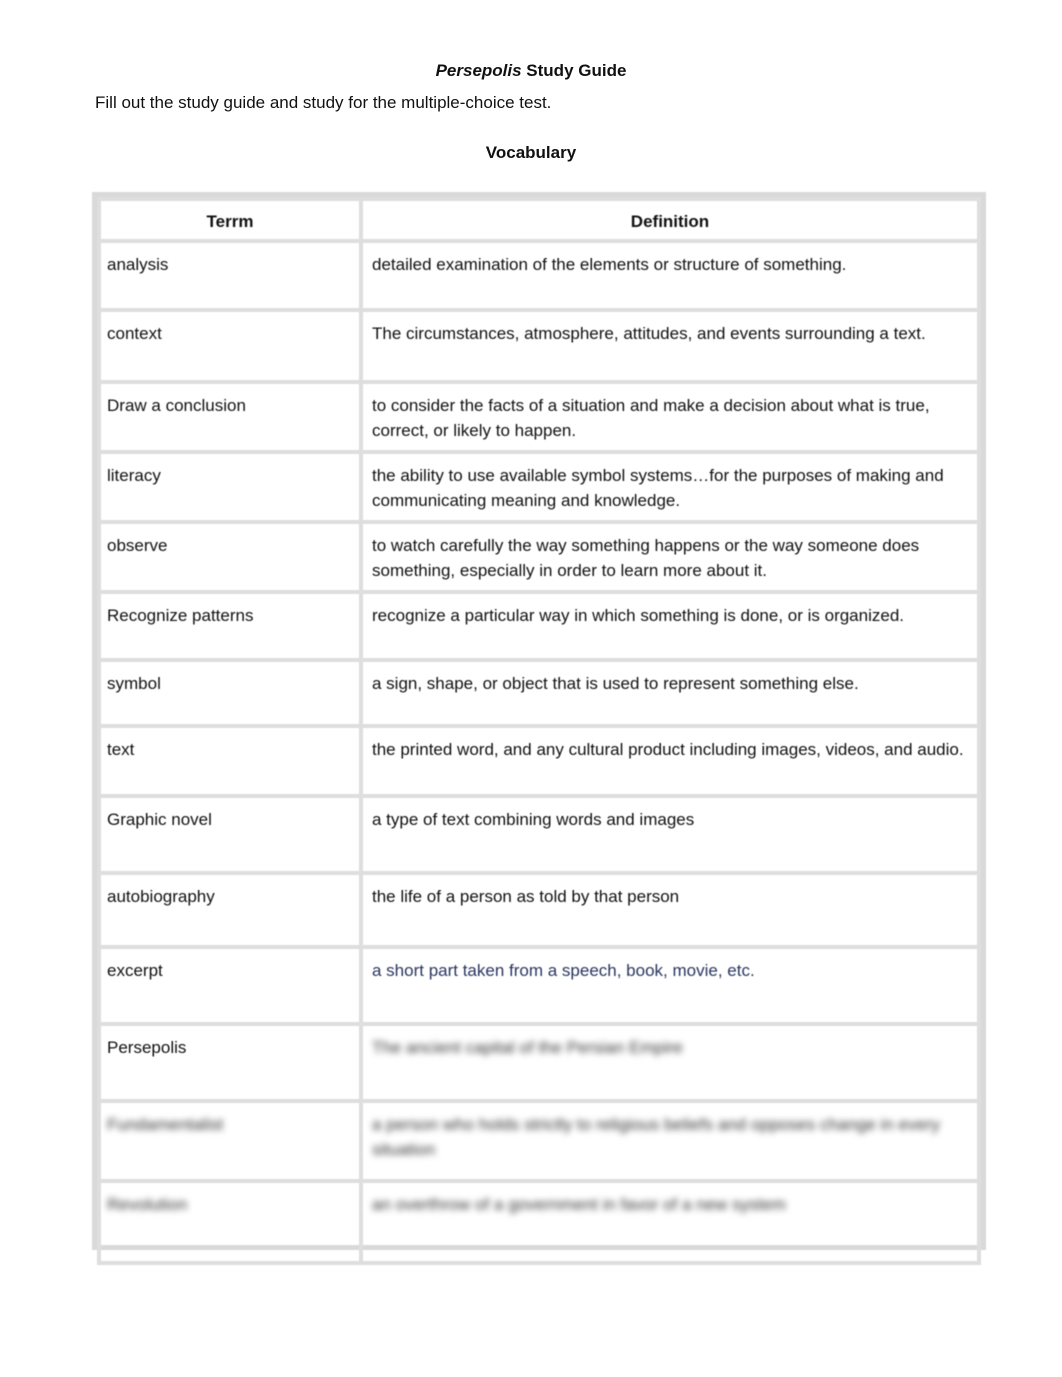  What do you see at coordinates (574, 70) in the screenshot?
I see `title-rest: Study Guide` at bounding box center [574, 70].